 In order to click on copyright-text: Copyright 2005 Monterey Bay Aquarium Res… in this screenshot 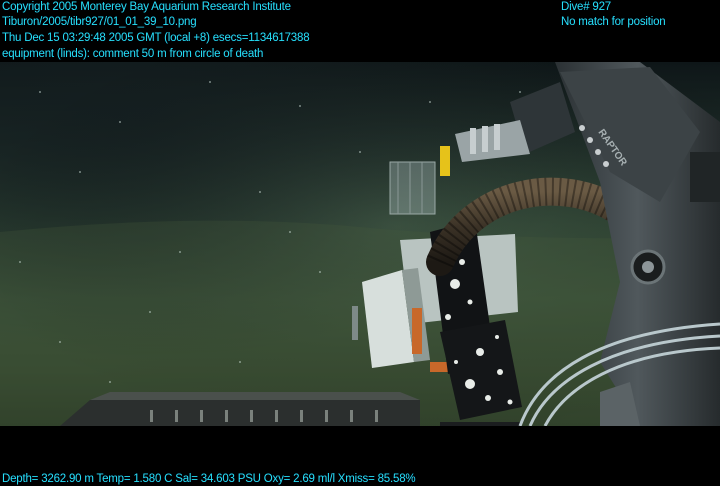, I will do `click(146, 7)`.